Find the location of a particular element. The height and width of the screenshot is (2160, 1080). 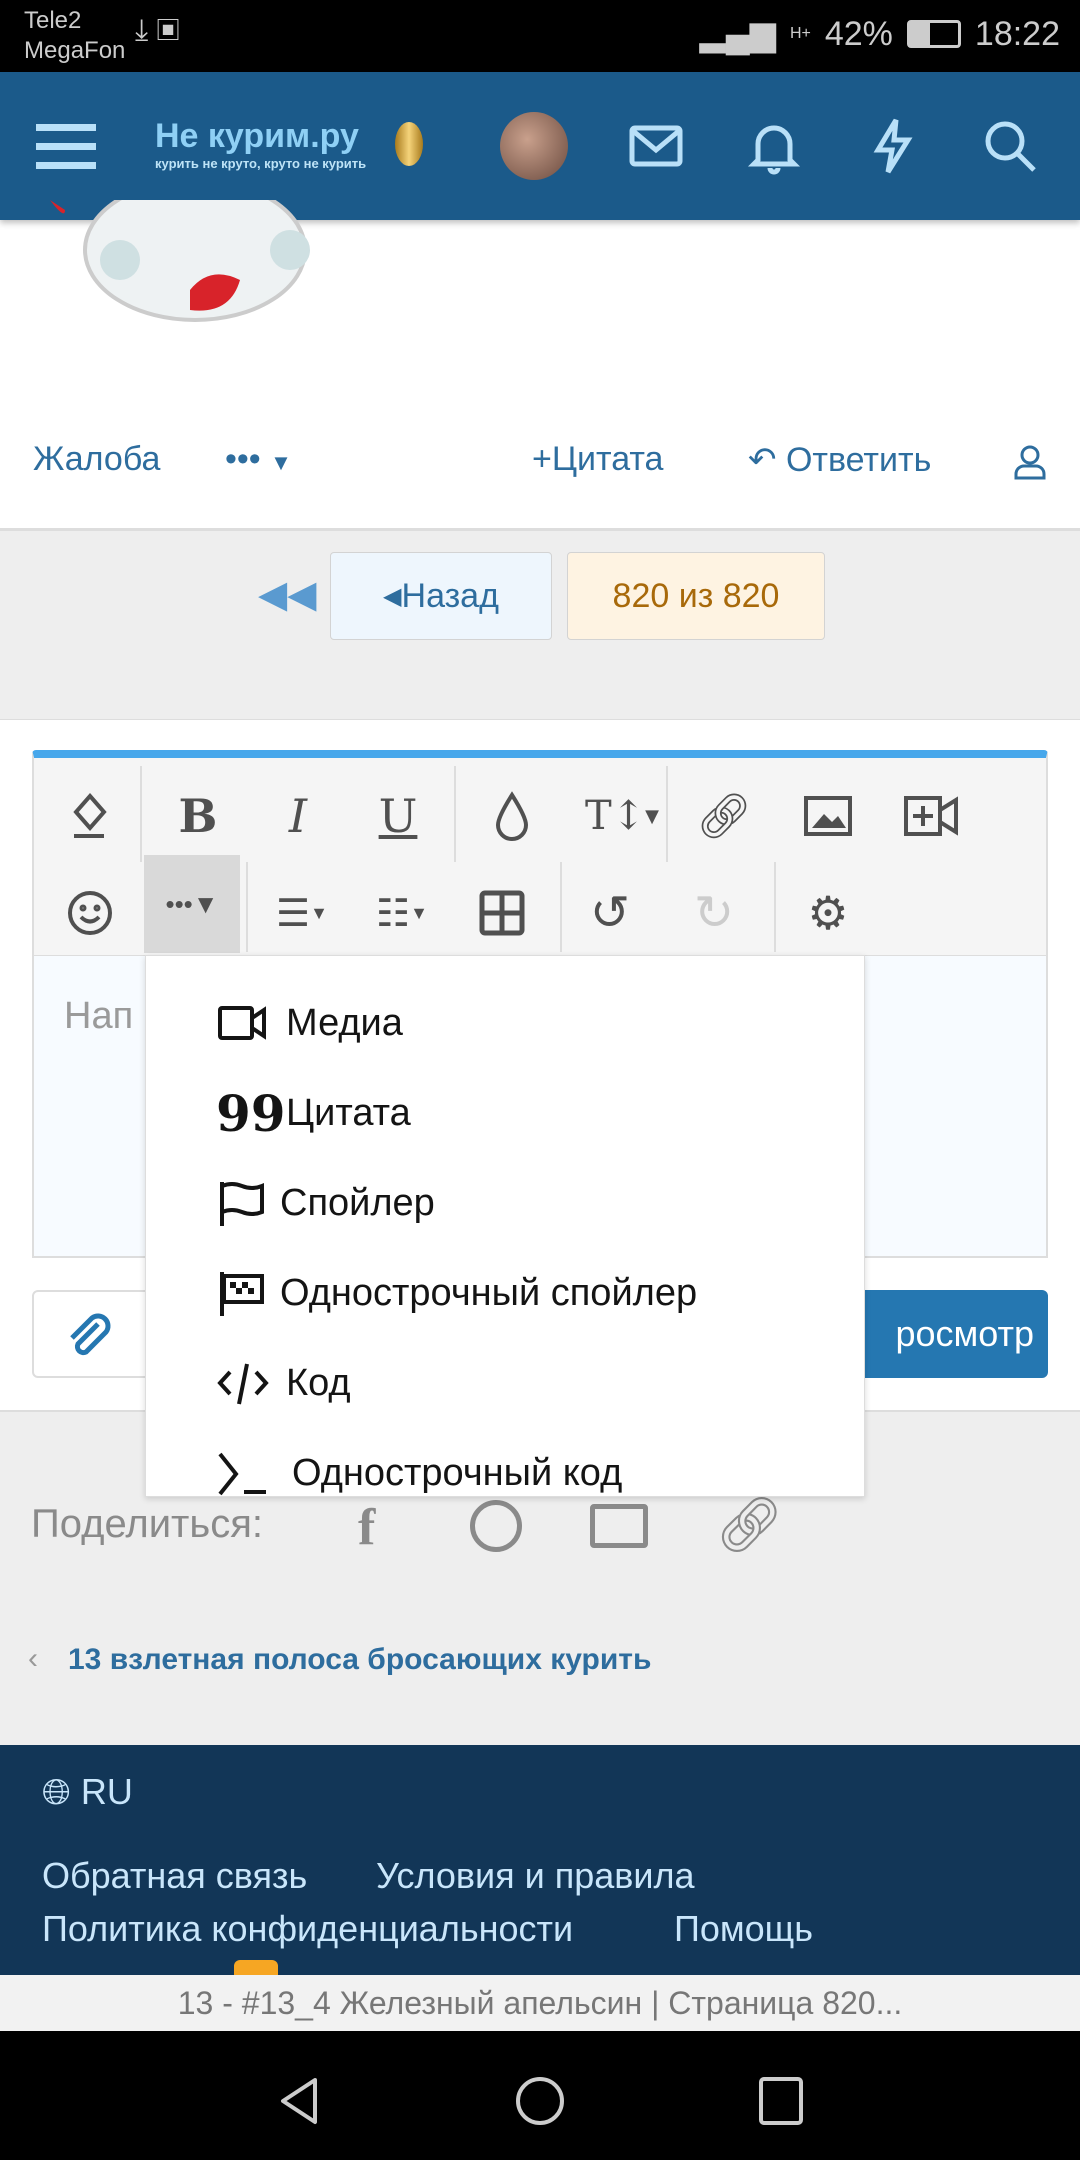

font-size-icon: T↕ ▼ is located at coordinates (622, 816).